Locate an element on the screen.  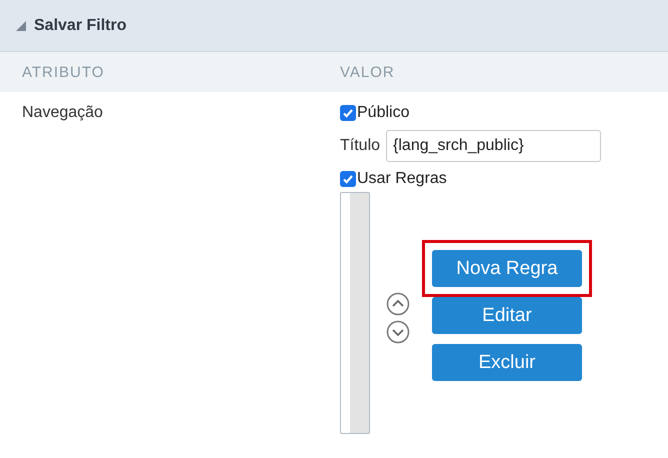
column-header: VALOR is located at coordinates (367, 72).